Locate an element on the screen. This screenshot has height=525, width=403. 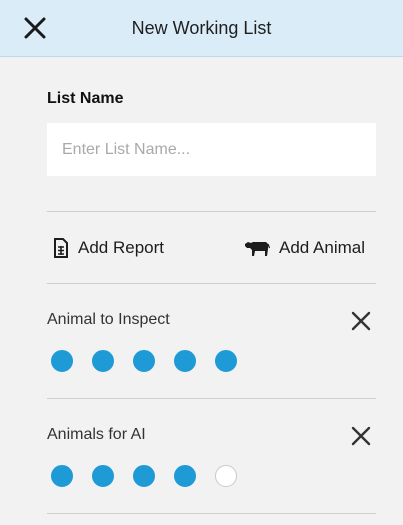
list-item-label: Animal to Inspect is located at coordinates (108, 319).